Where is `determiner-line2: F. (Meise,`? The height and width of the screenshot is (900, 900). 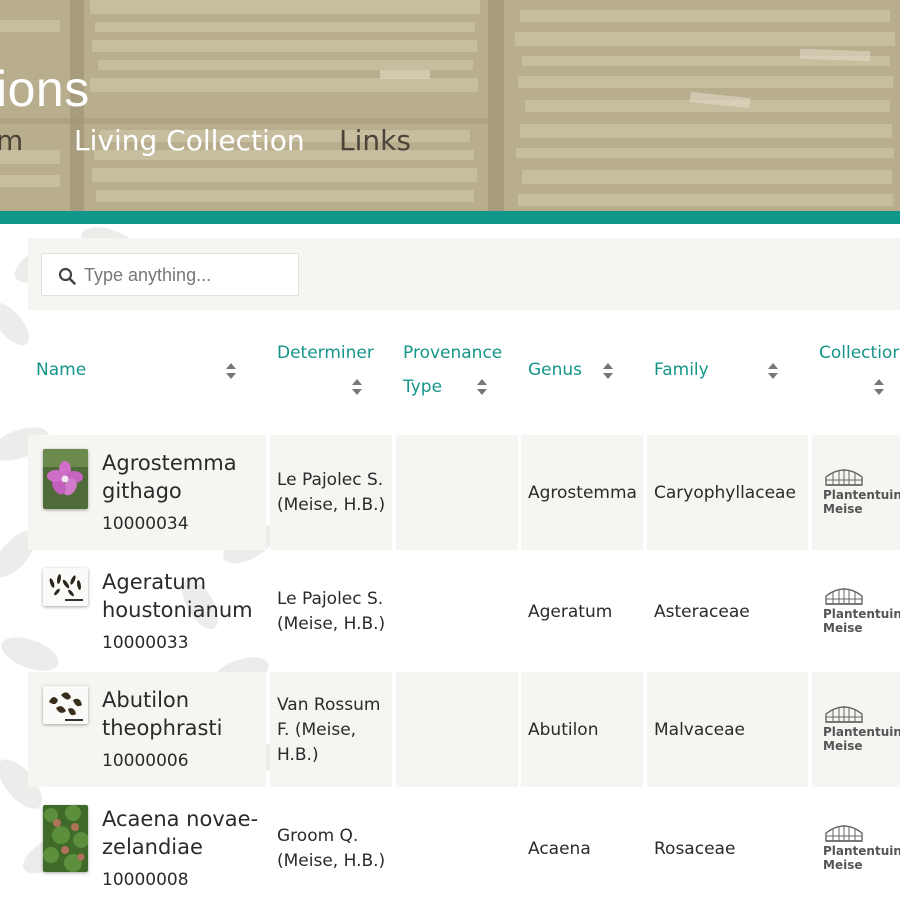 determiner-line2: F. (Meise, is located at coordinates (317, 730).